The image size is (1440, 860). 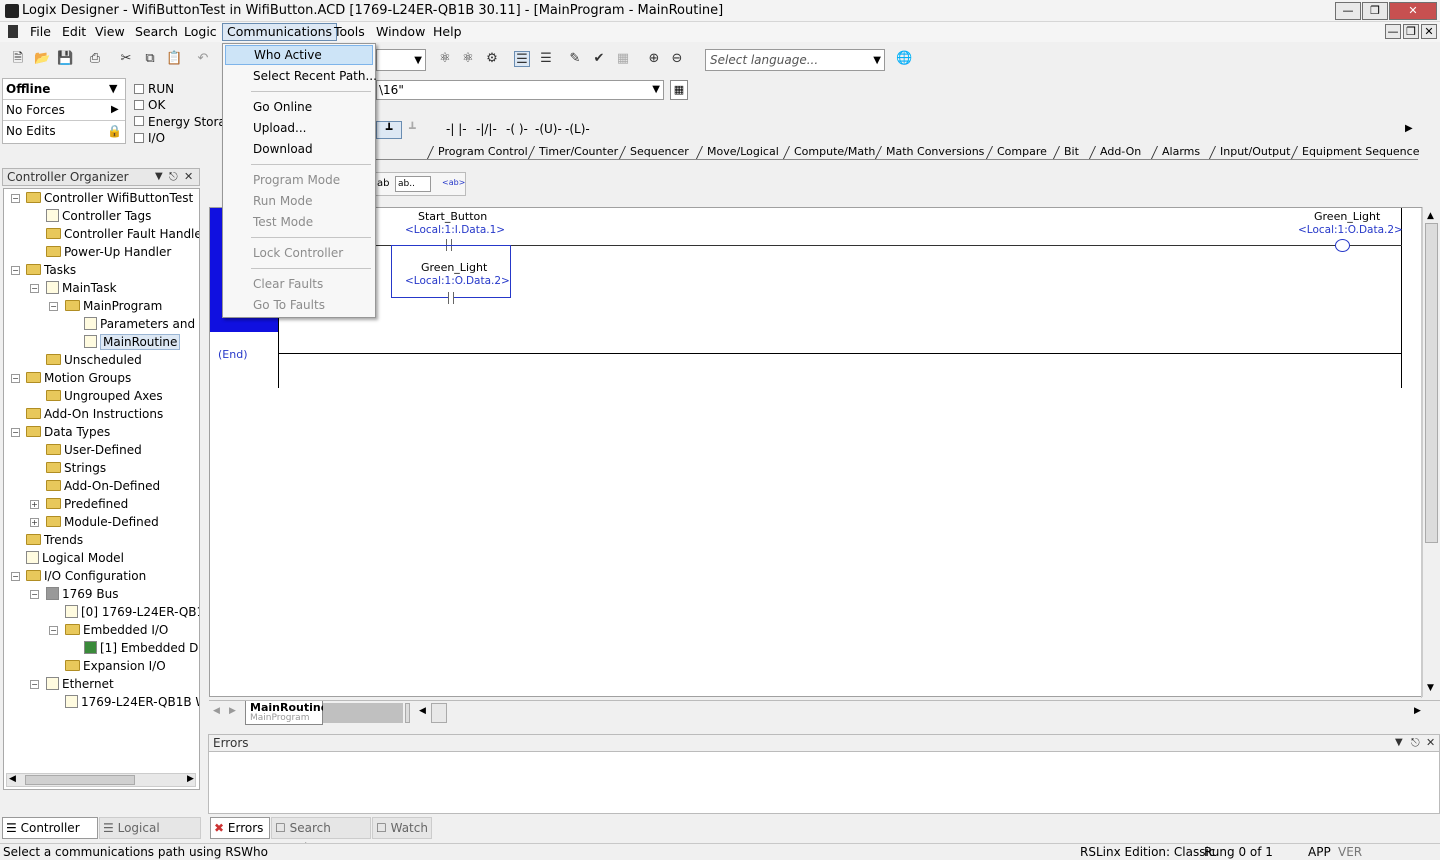 I want to click on mdi-minimize-button: —, so click(x=1393, y=31).